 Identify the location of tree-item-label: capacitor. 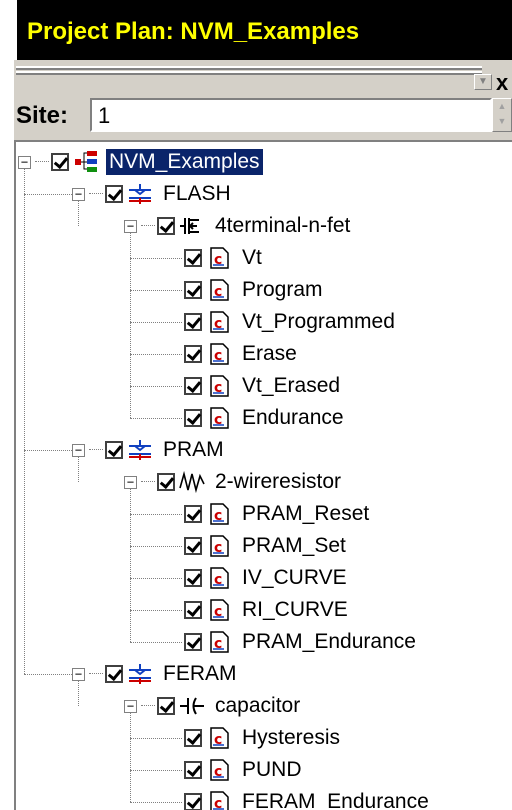
(258, 705).